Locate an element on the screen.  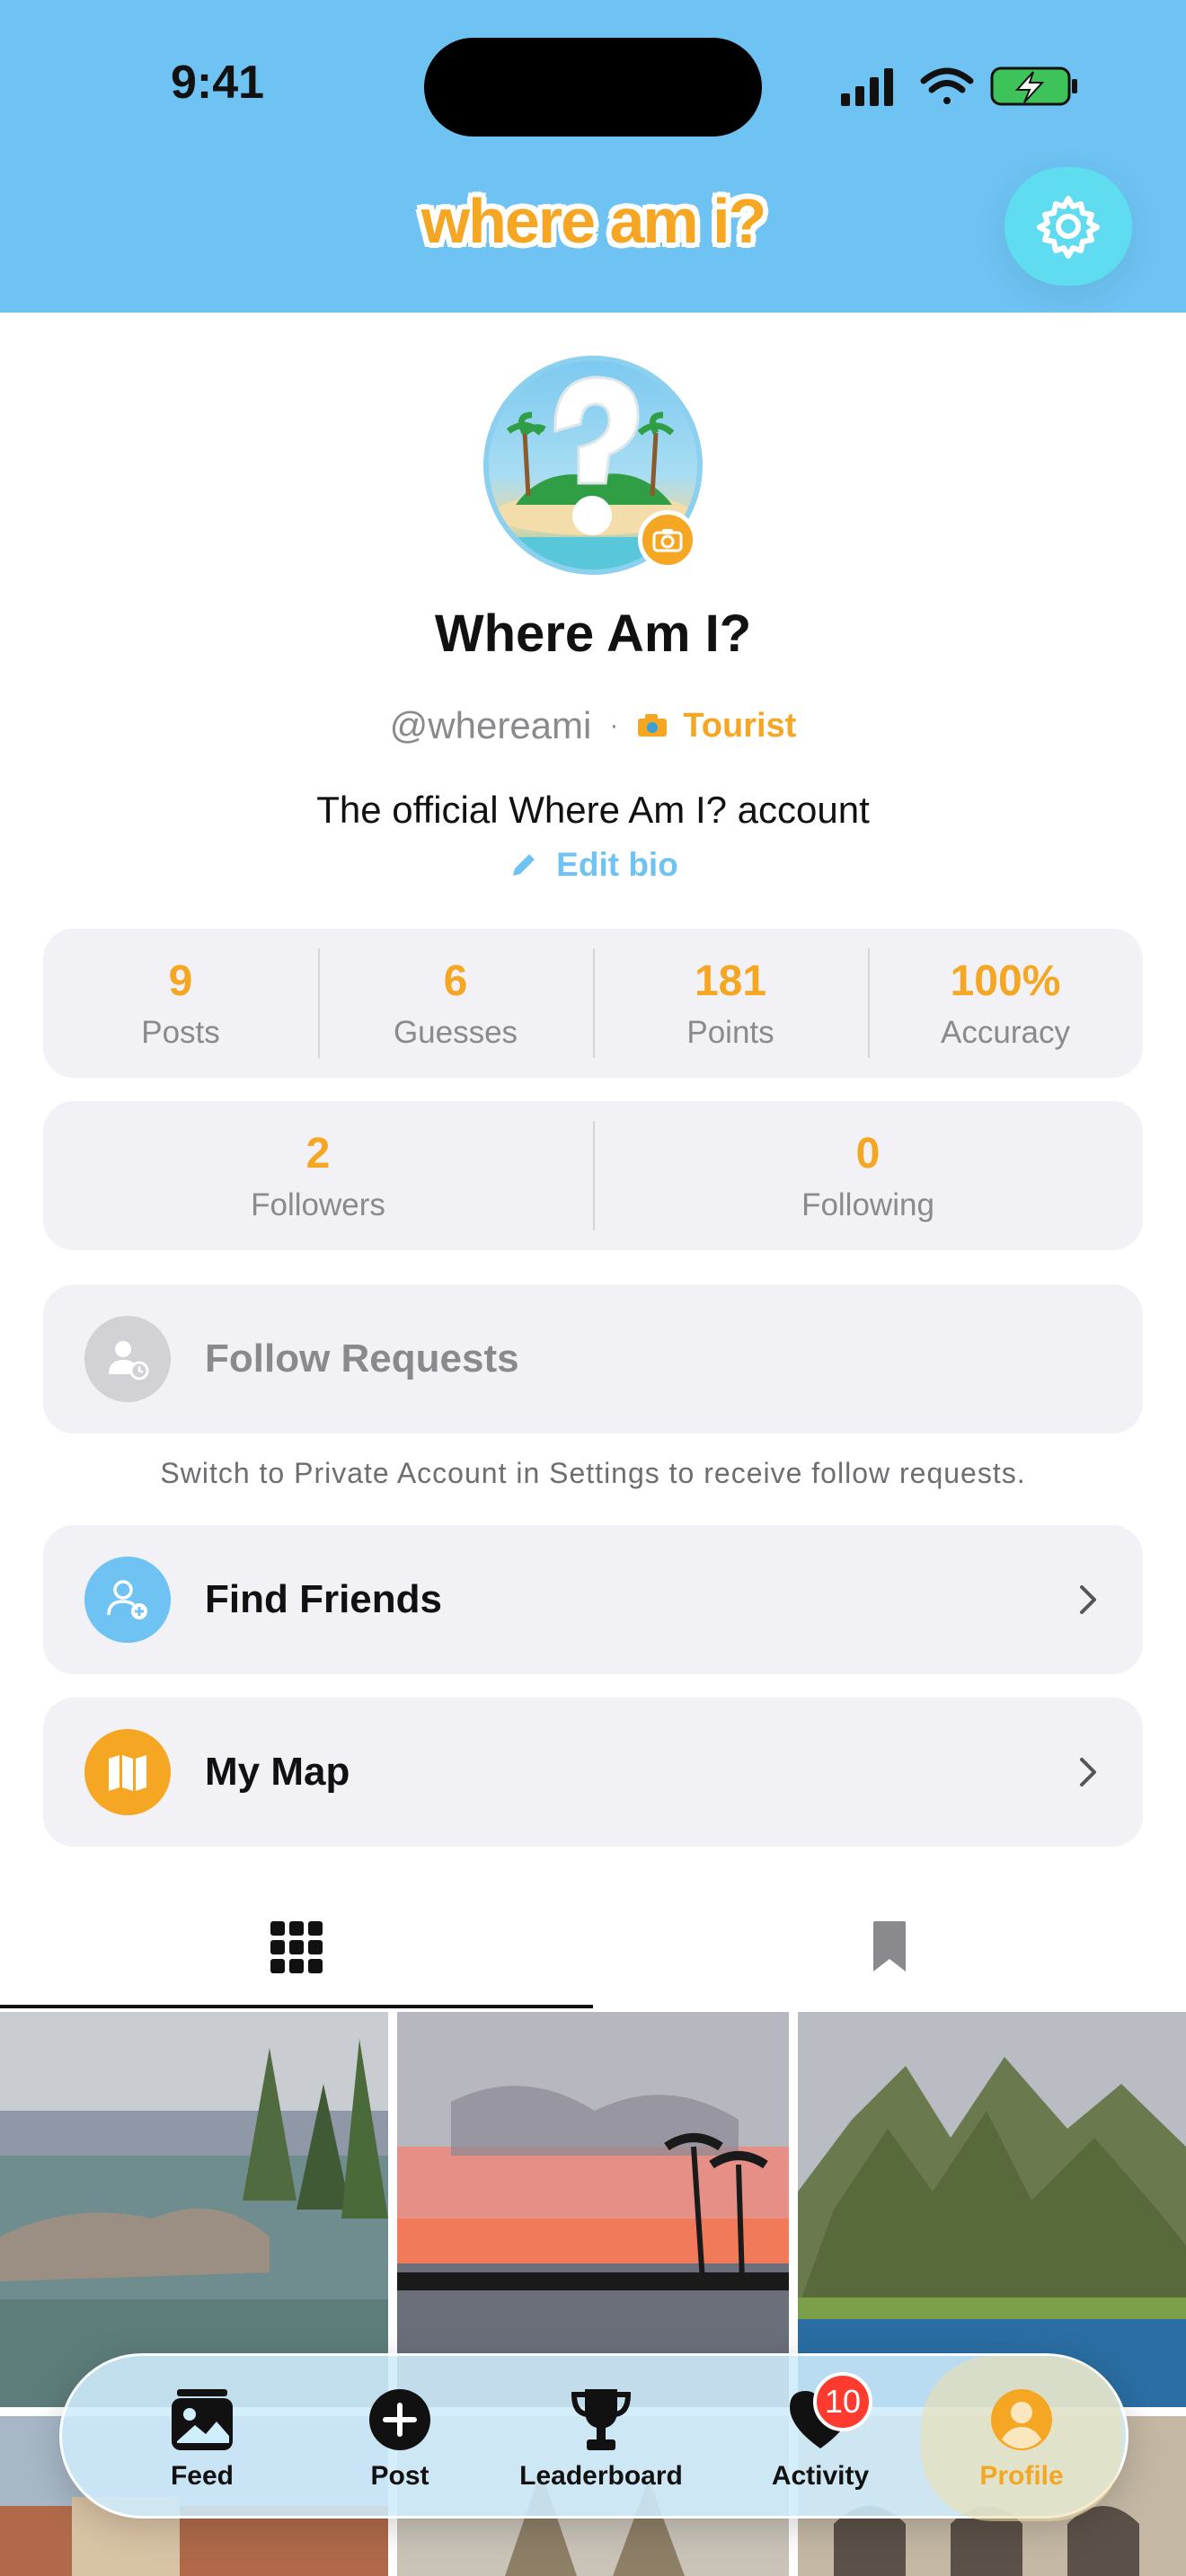
my-map-icon-bg is located at coordinates (127, 1772).